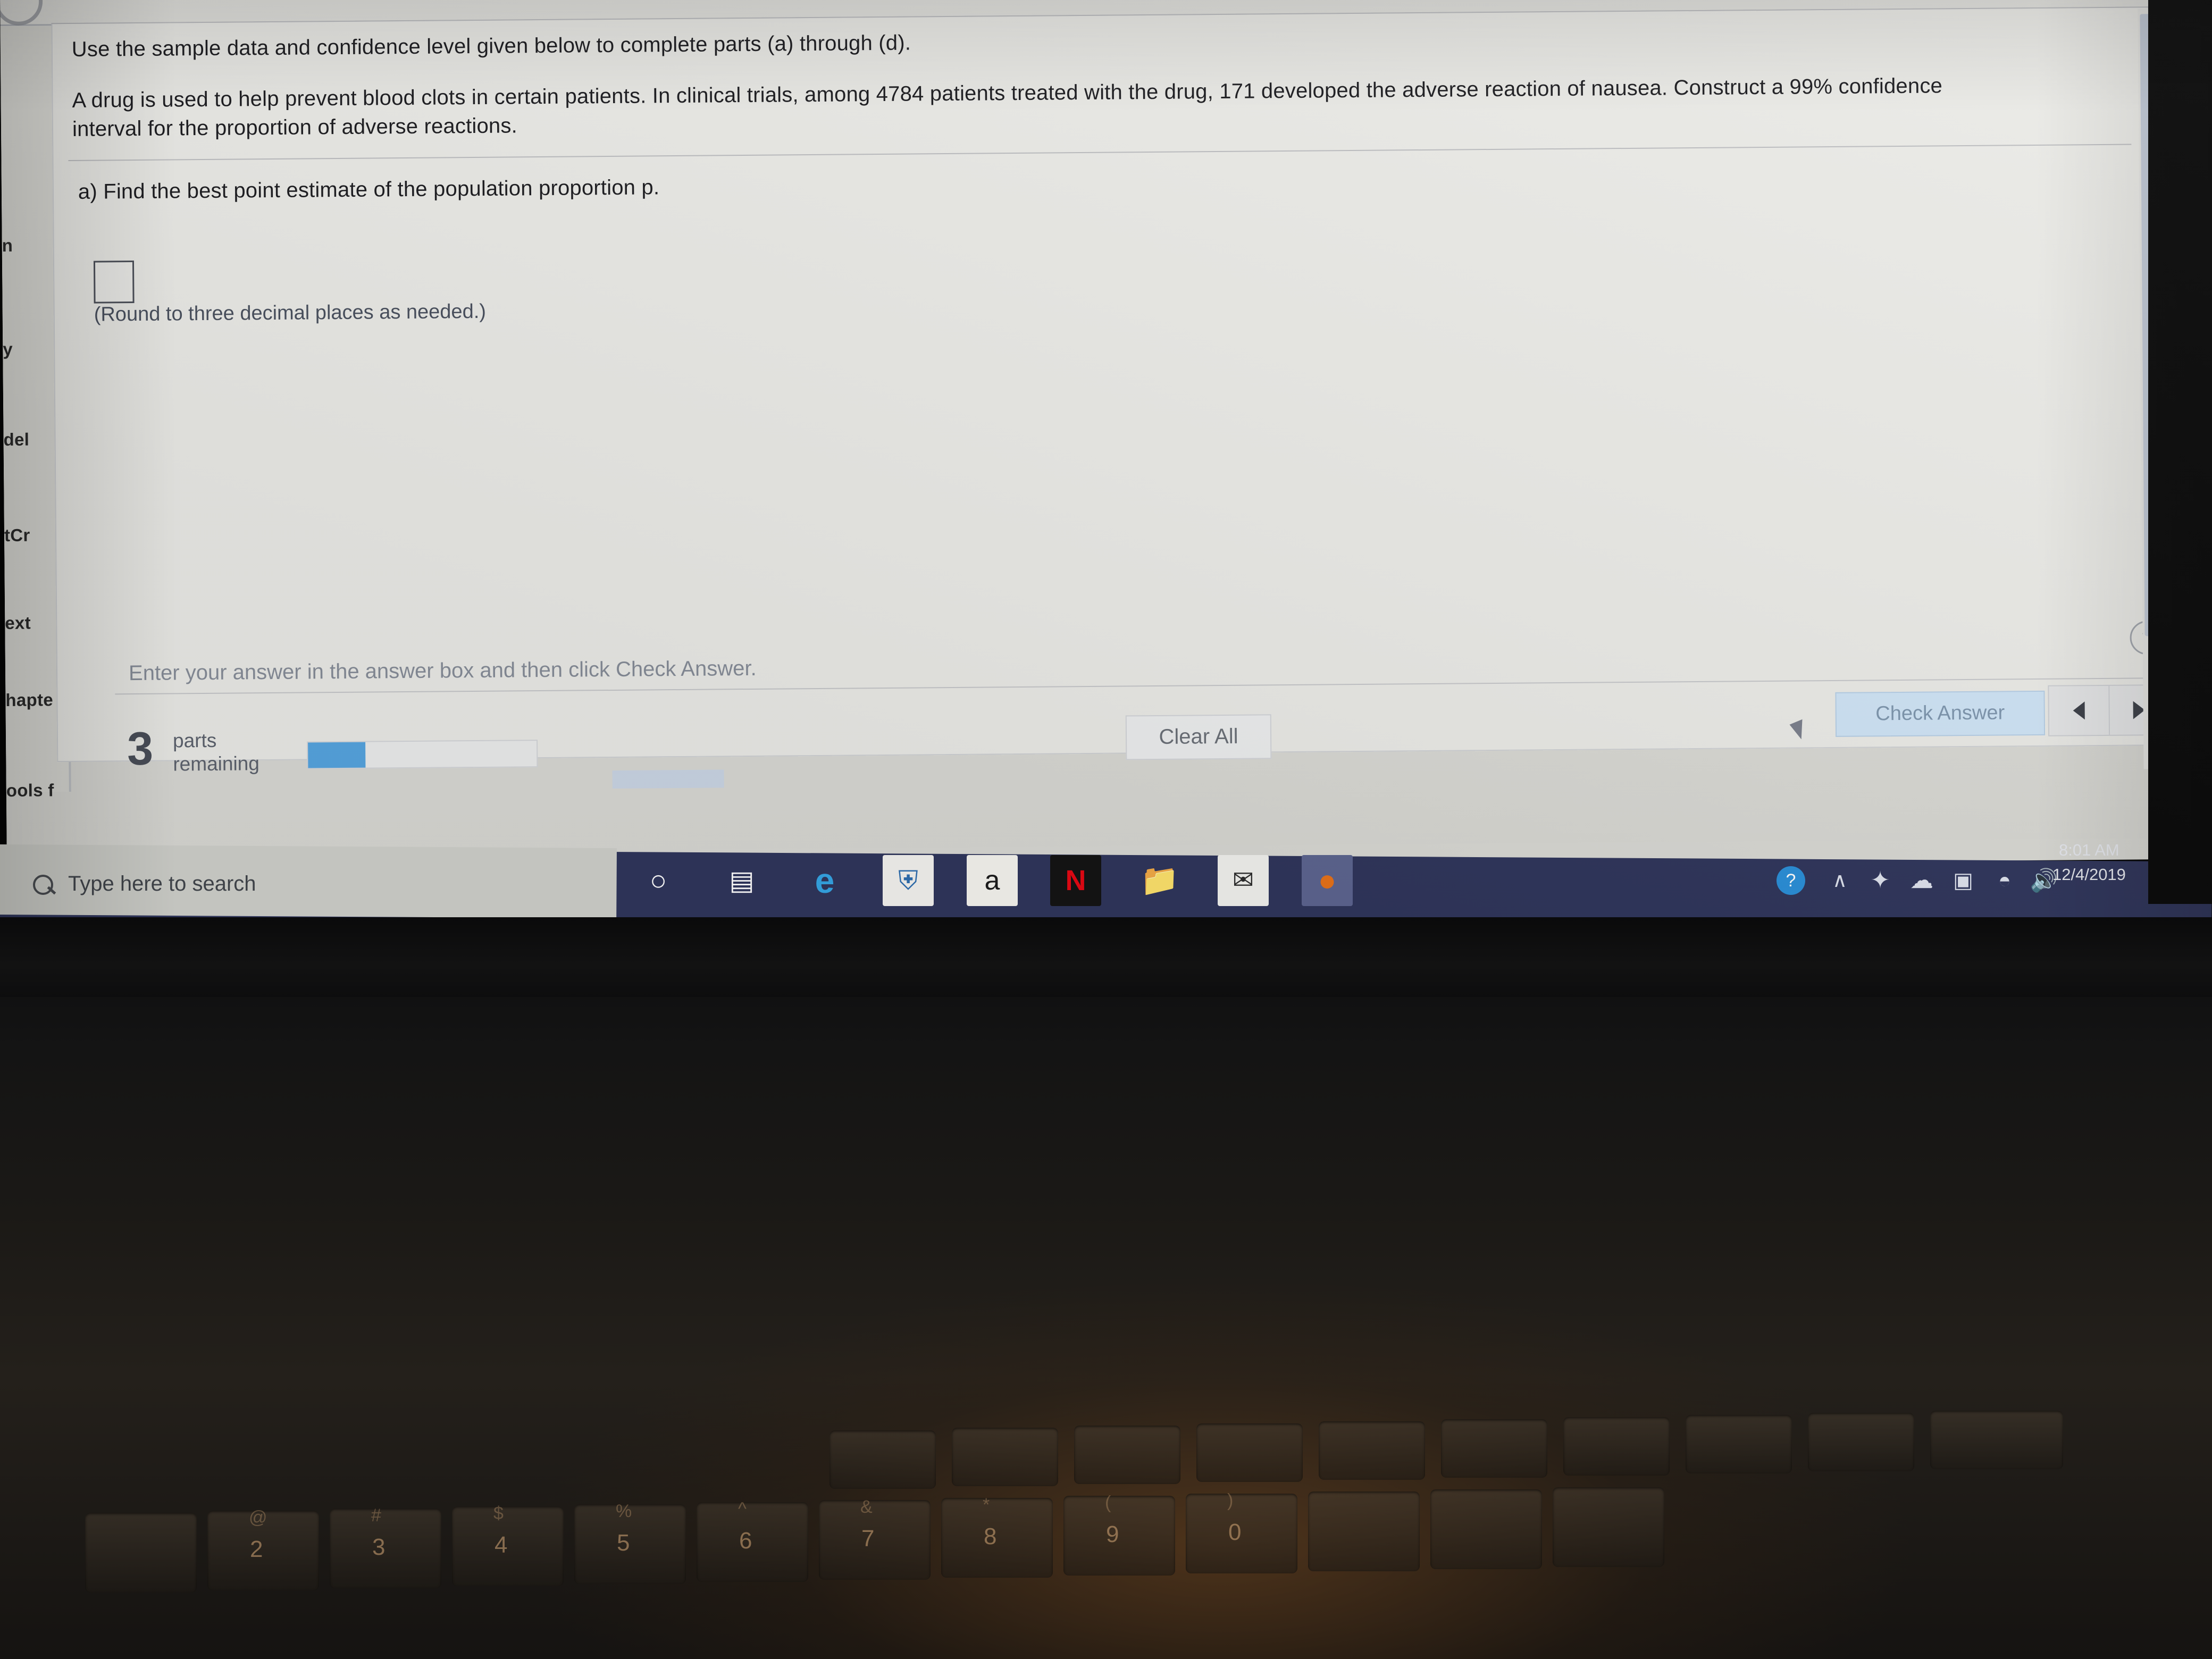  What do you see at coordinates (1940, 713) in the screenshot?
I see `check-answer-button: Check Answer` at bounding box center [1940, 713].